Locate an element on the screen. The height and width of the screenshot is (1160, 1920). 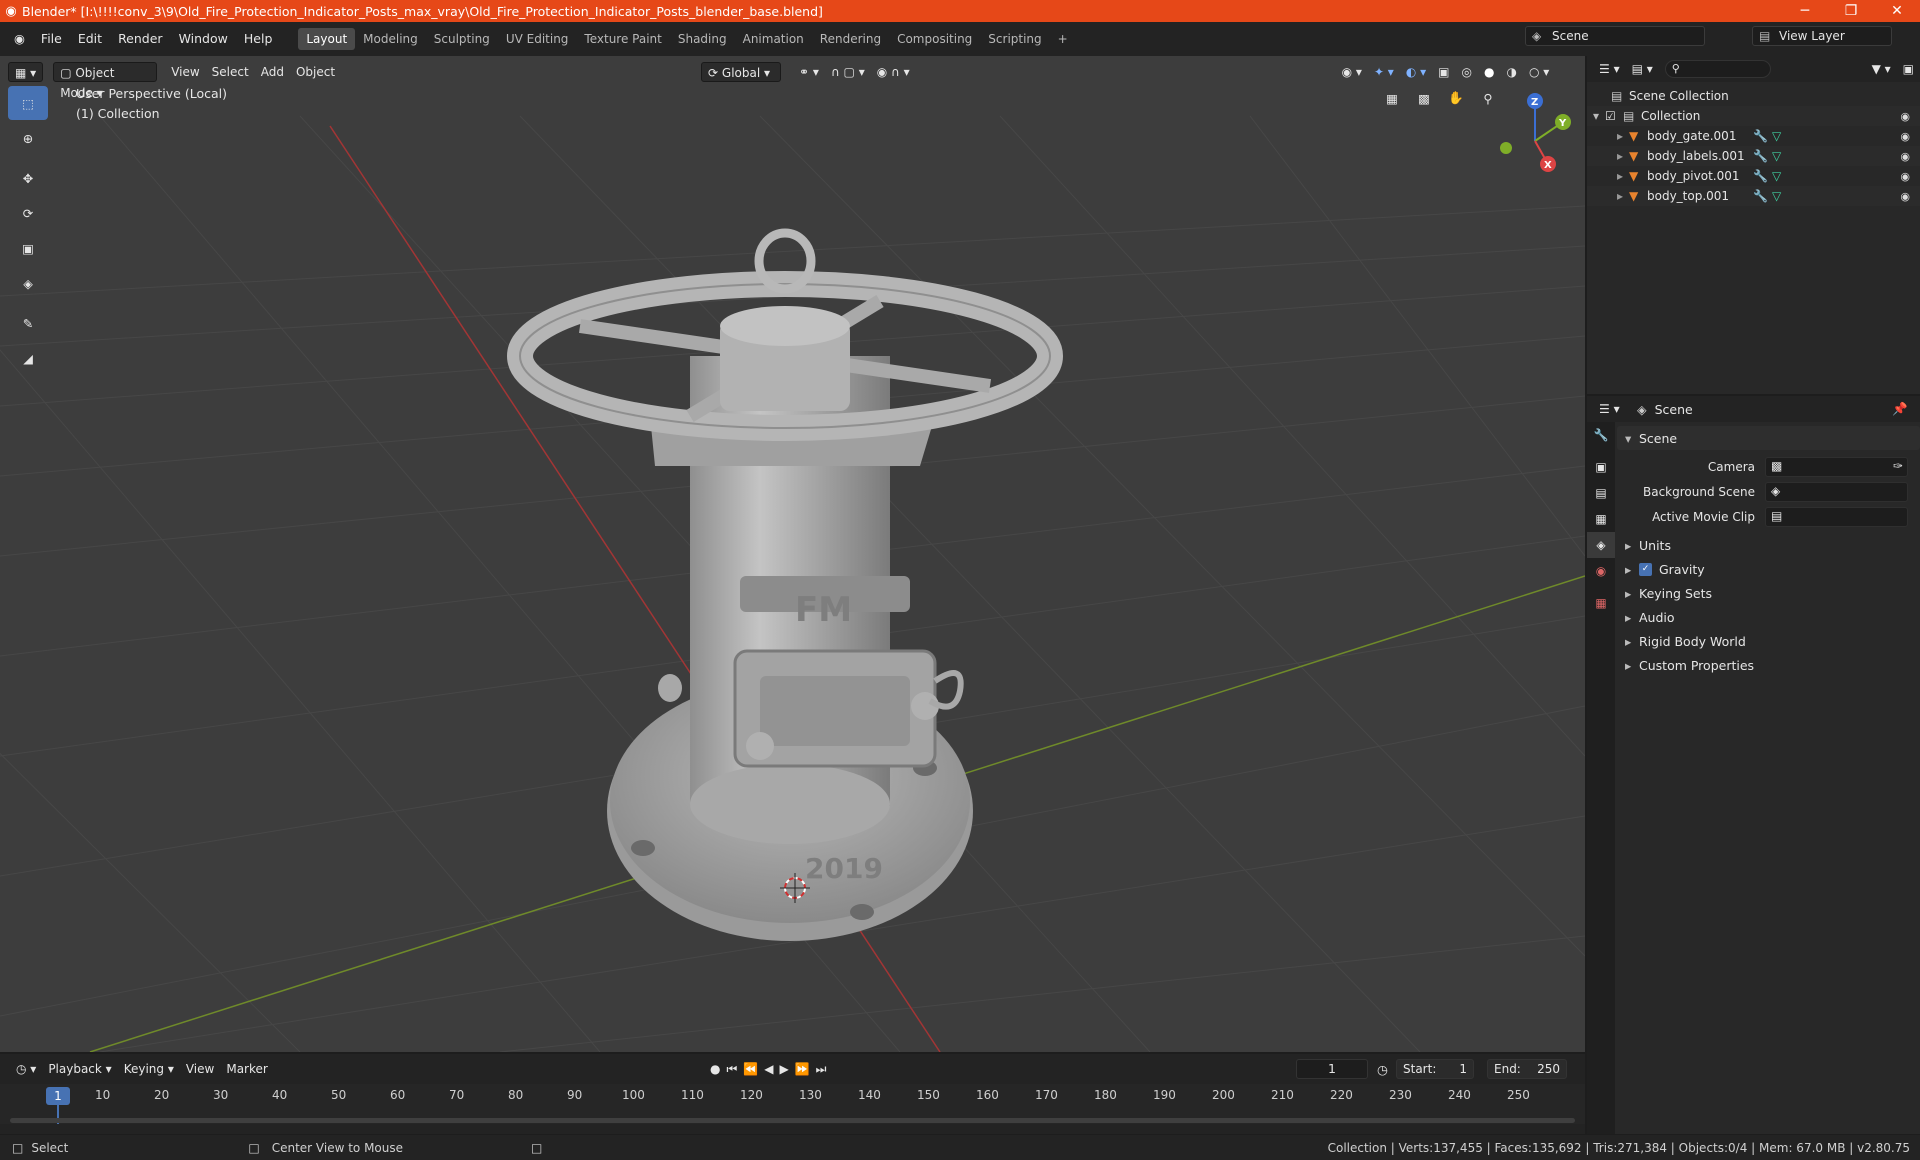
pin-icon: 📌 is located at coordinates (1900, 409).